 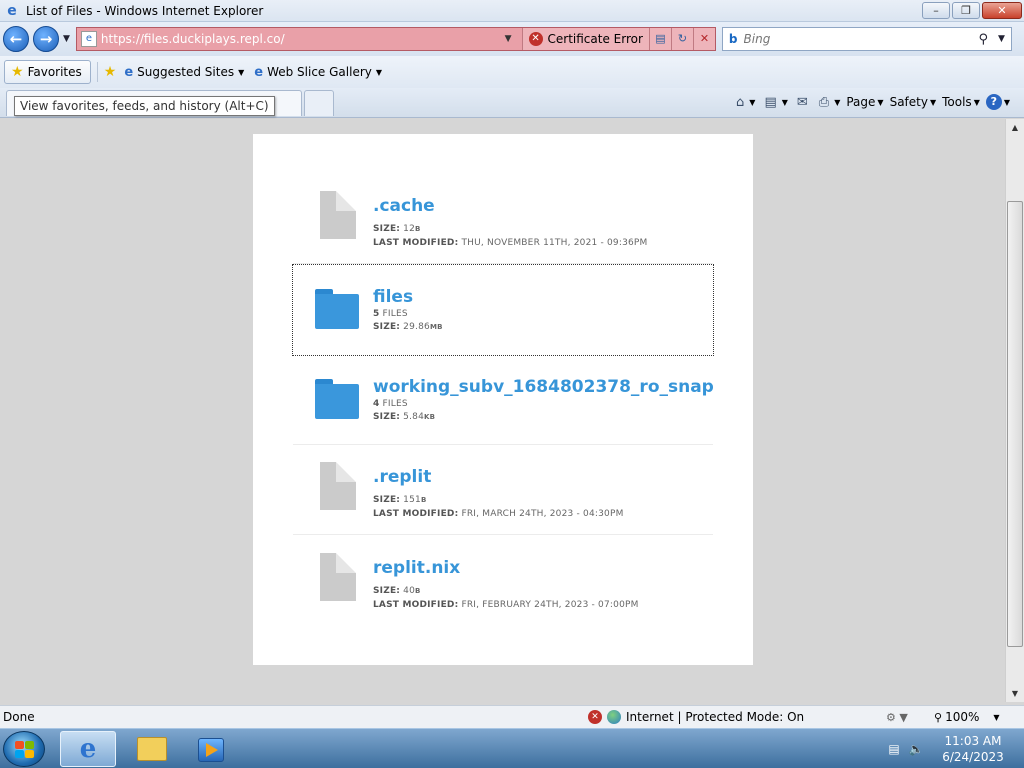 I want to click on stop-icon: ✕, so click(x=703, y=39).